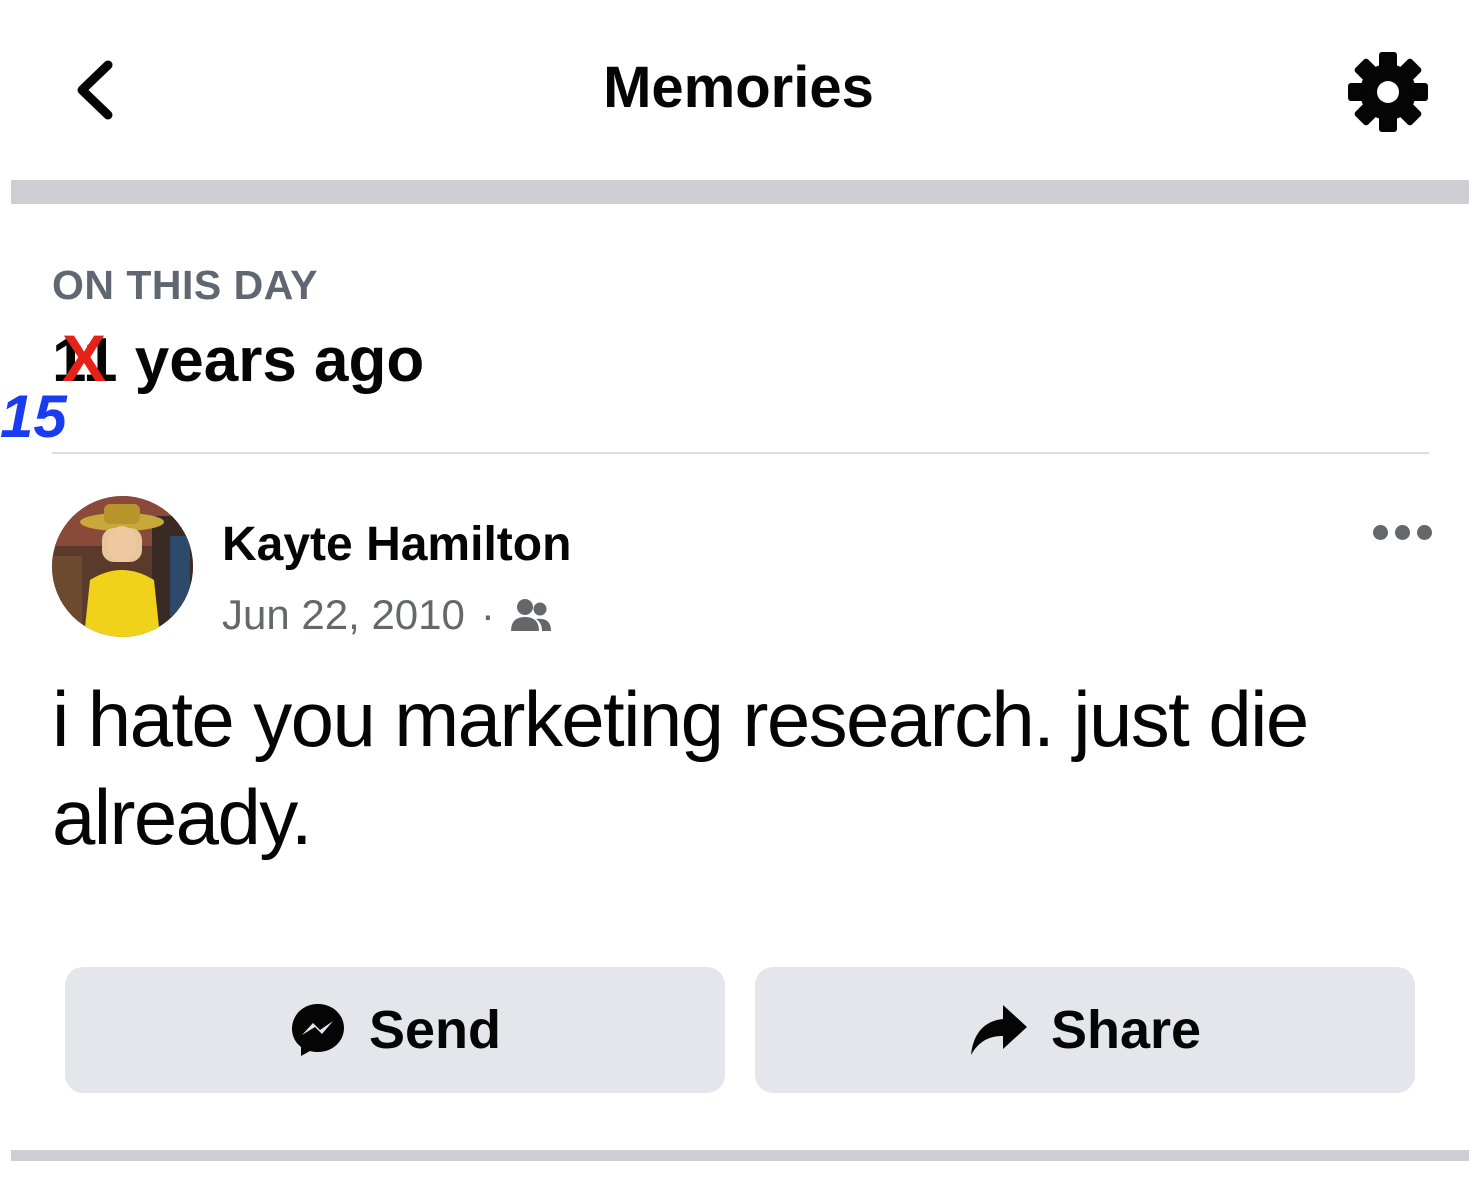 This screenshot has height=1181, width=1477. I want to click on section-kicker: ON THIS DAY, so click(185, 285).